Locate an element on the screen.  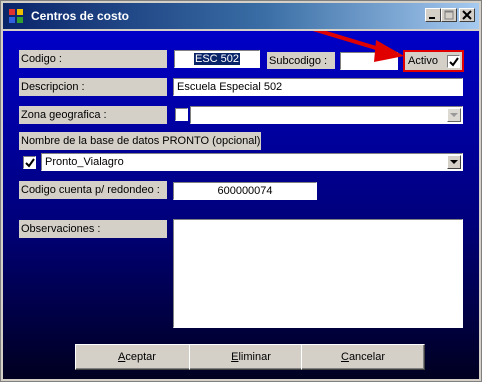
base-datos-value: Pronto_Vialagro is located at coordinates (84, 162).